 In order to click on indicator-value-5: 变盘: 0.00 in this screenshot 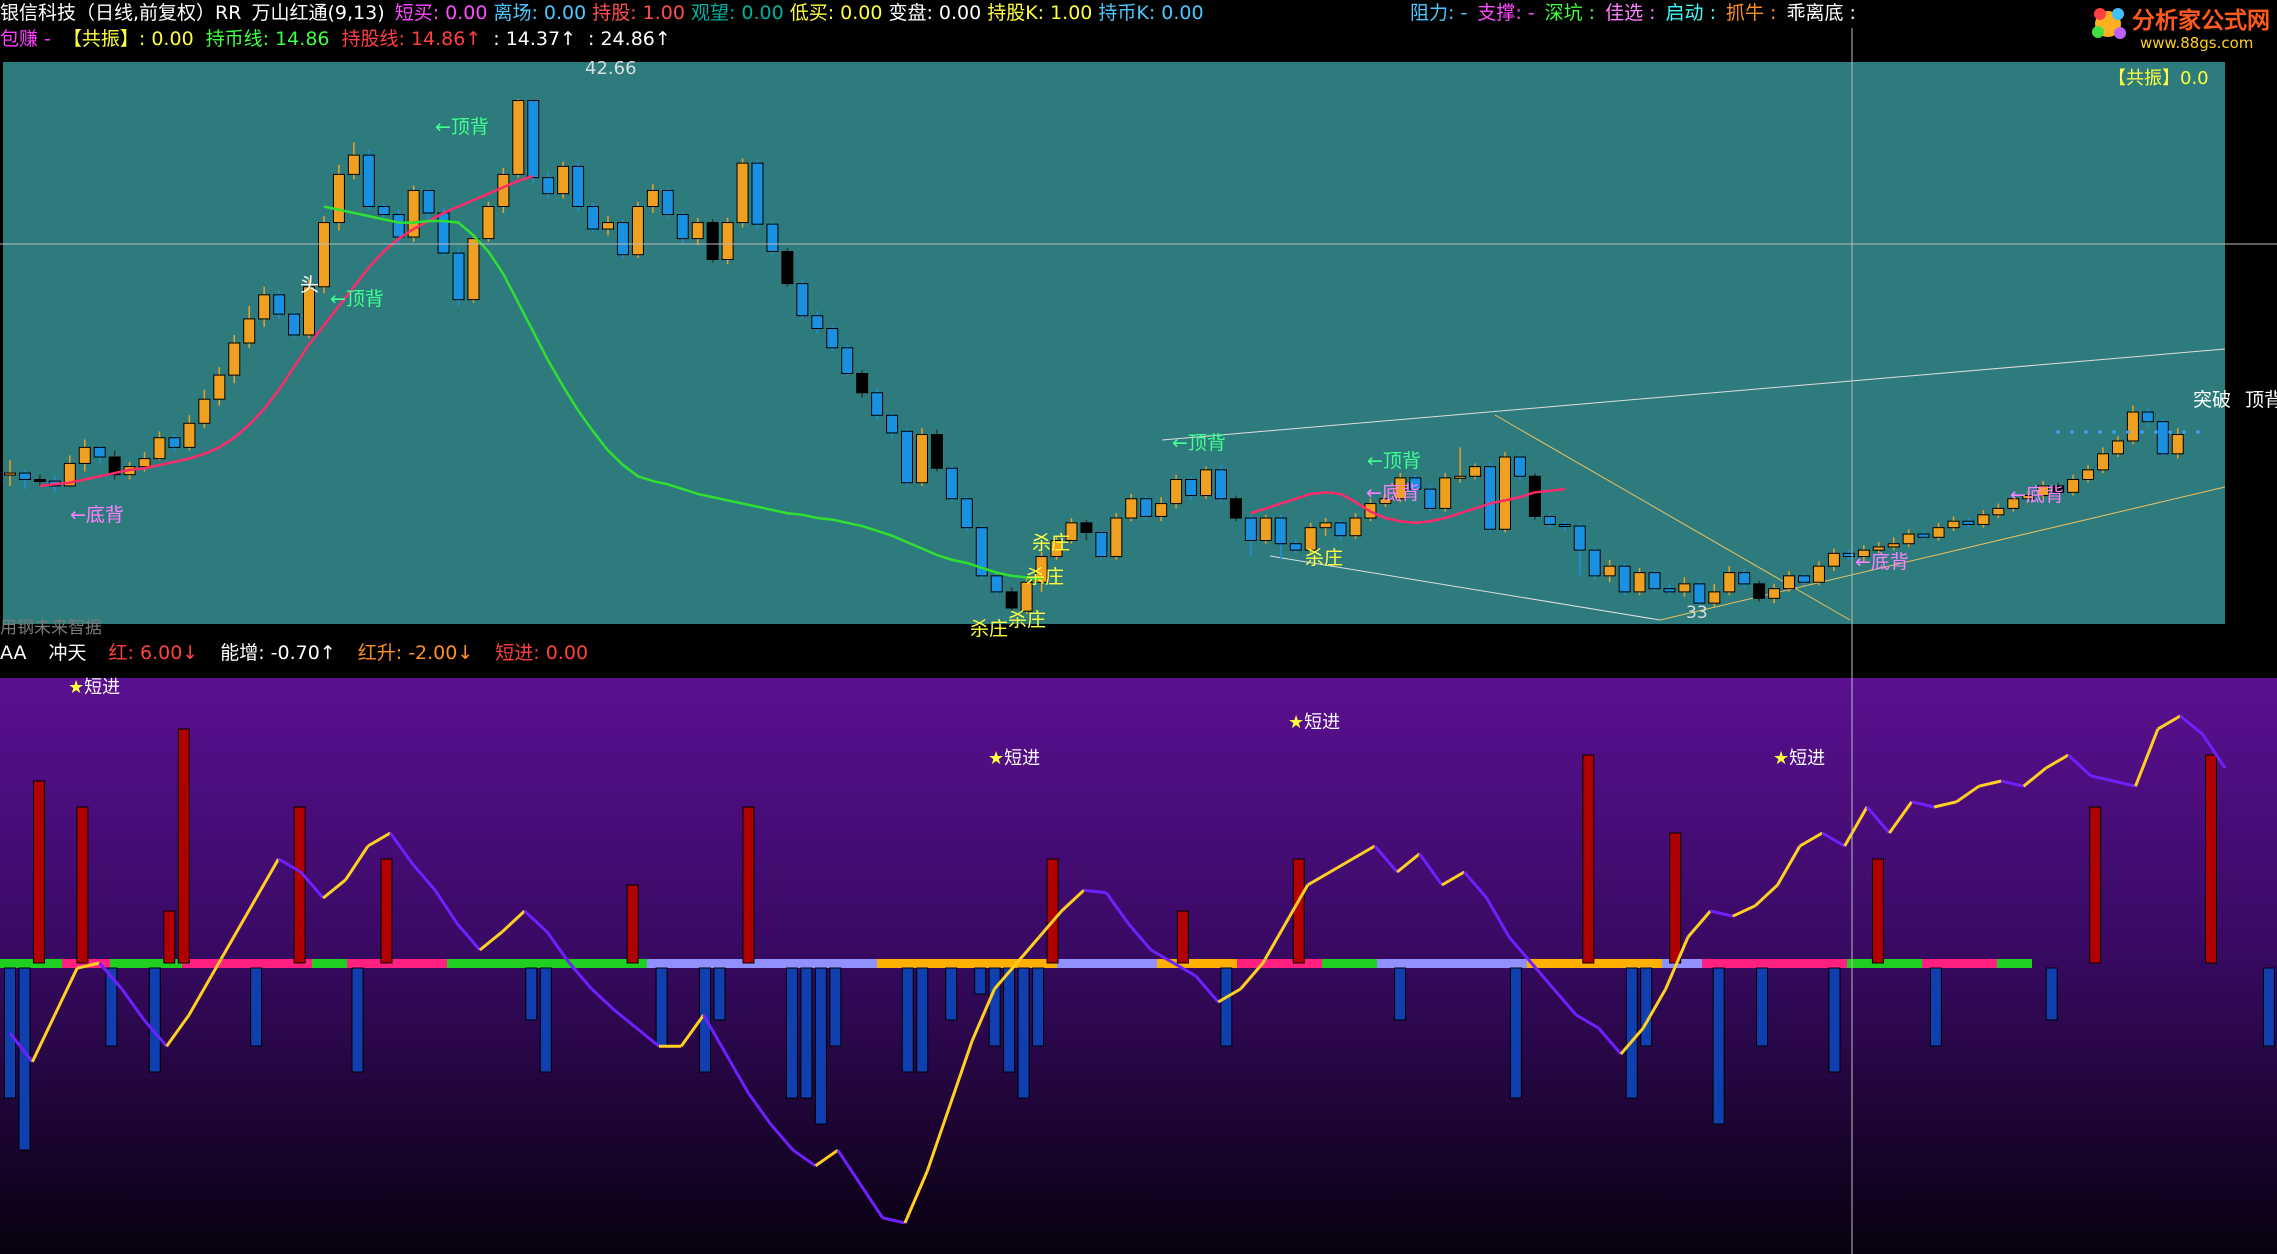, I will do `click(935, 13)`.